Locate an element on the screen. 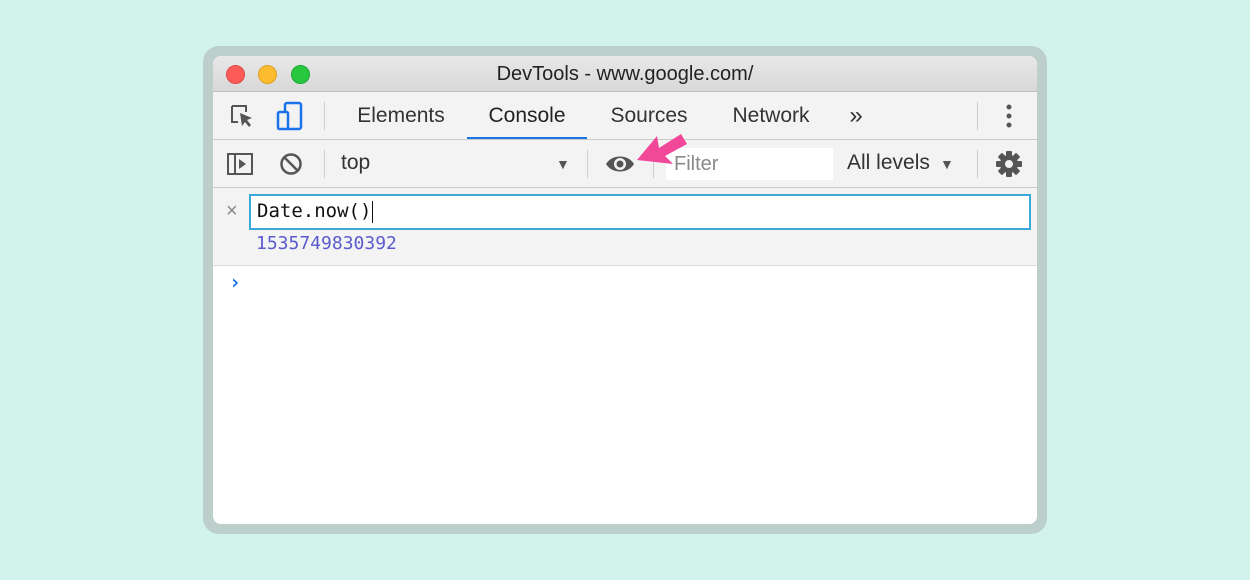 This screenshot has height=580, width=1250. settings-gear-icon is located at coordinates (1009, 164).